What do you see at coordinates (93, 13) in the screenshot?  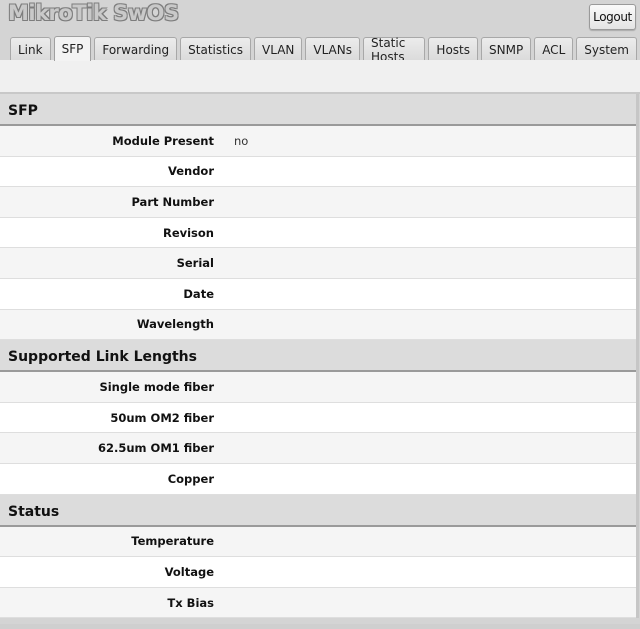 I see `app-title: MikroTik SwOS` at bounding box center [93, 13].